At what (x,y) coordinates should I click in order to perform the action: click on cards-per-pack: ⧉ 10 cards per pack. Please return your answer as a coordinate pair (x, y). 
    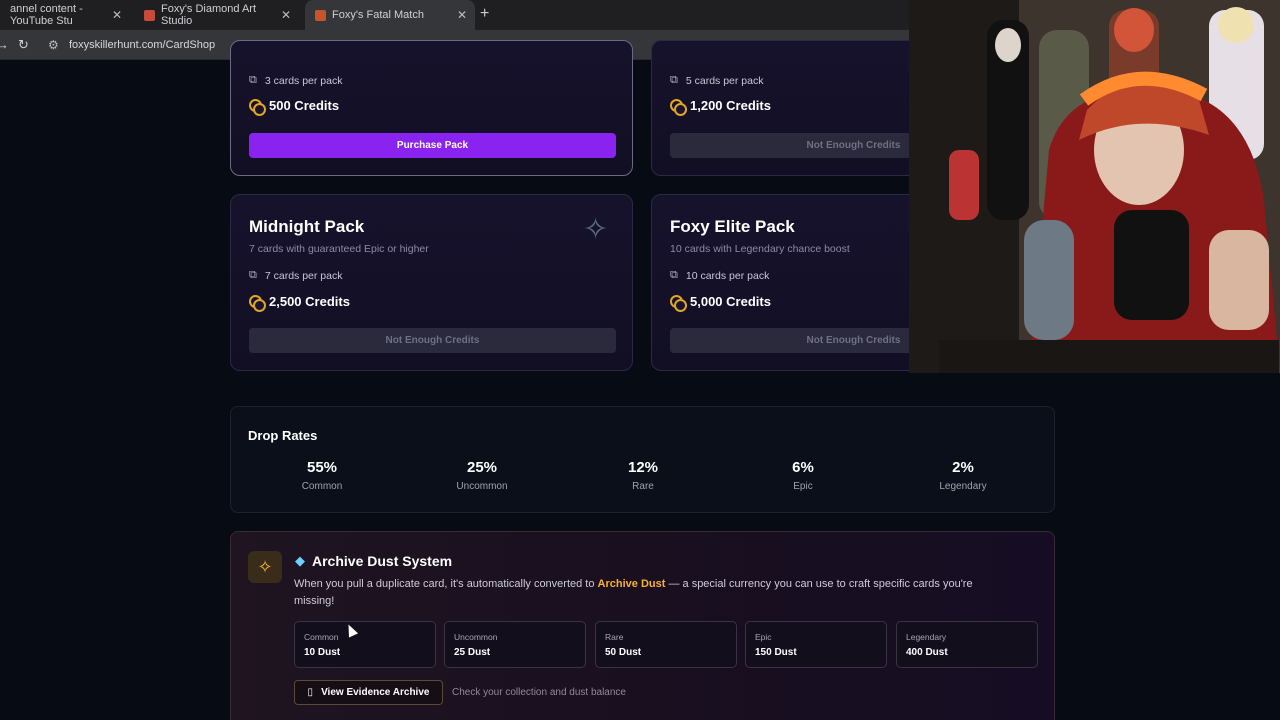
    Looking at the image, I should click on (719, 275).